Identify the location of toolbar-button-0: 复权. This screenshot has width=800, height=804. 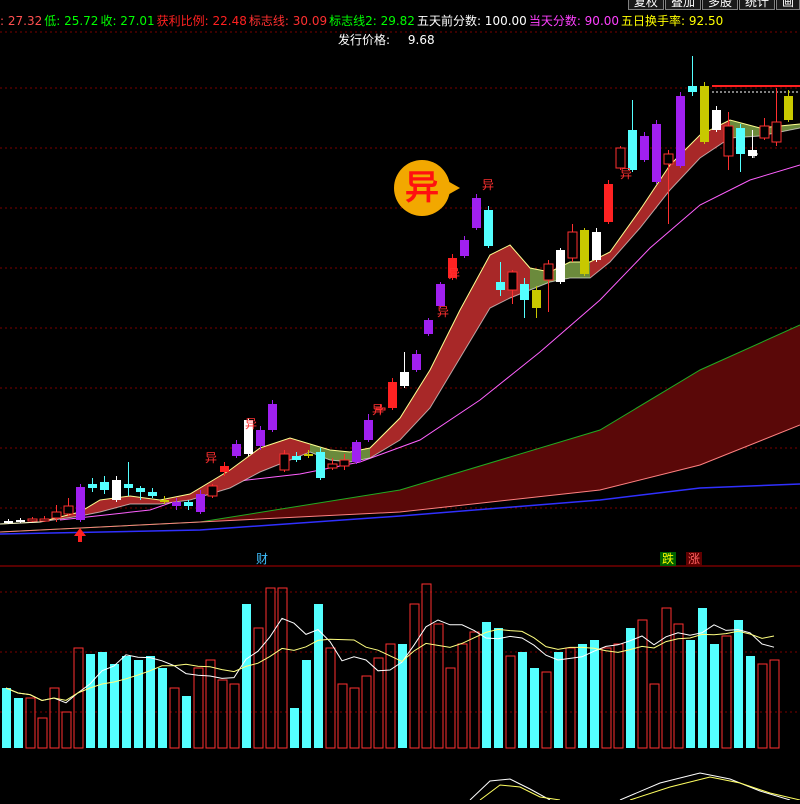
(645, 5).